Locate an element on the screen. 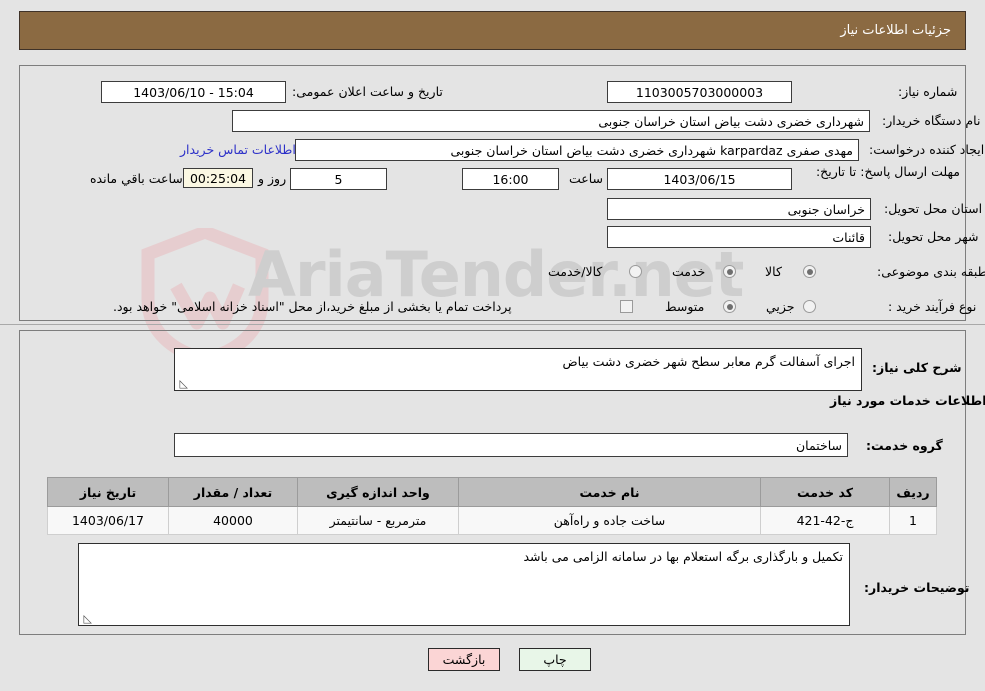 This screenshot has height=691, width=985. deadline-countdown-suffix: ساعت باقي مانده is located at coordinates (136, 178).